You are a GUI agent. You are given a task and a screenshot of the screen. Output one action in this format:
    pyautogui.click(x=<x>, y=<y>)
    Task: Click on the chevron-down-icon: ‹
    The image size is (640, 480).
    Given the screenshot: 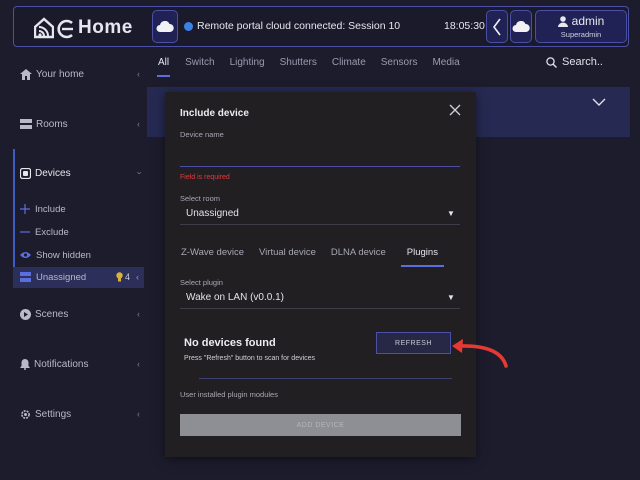 What is the action you would take?
    pyautogui.click(x=138, y=173)
    